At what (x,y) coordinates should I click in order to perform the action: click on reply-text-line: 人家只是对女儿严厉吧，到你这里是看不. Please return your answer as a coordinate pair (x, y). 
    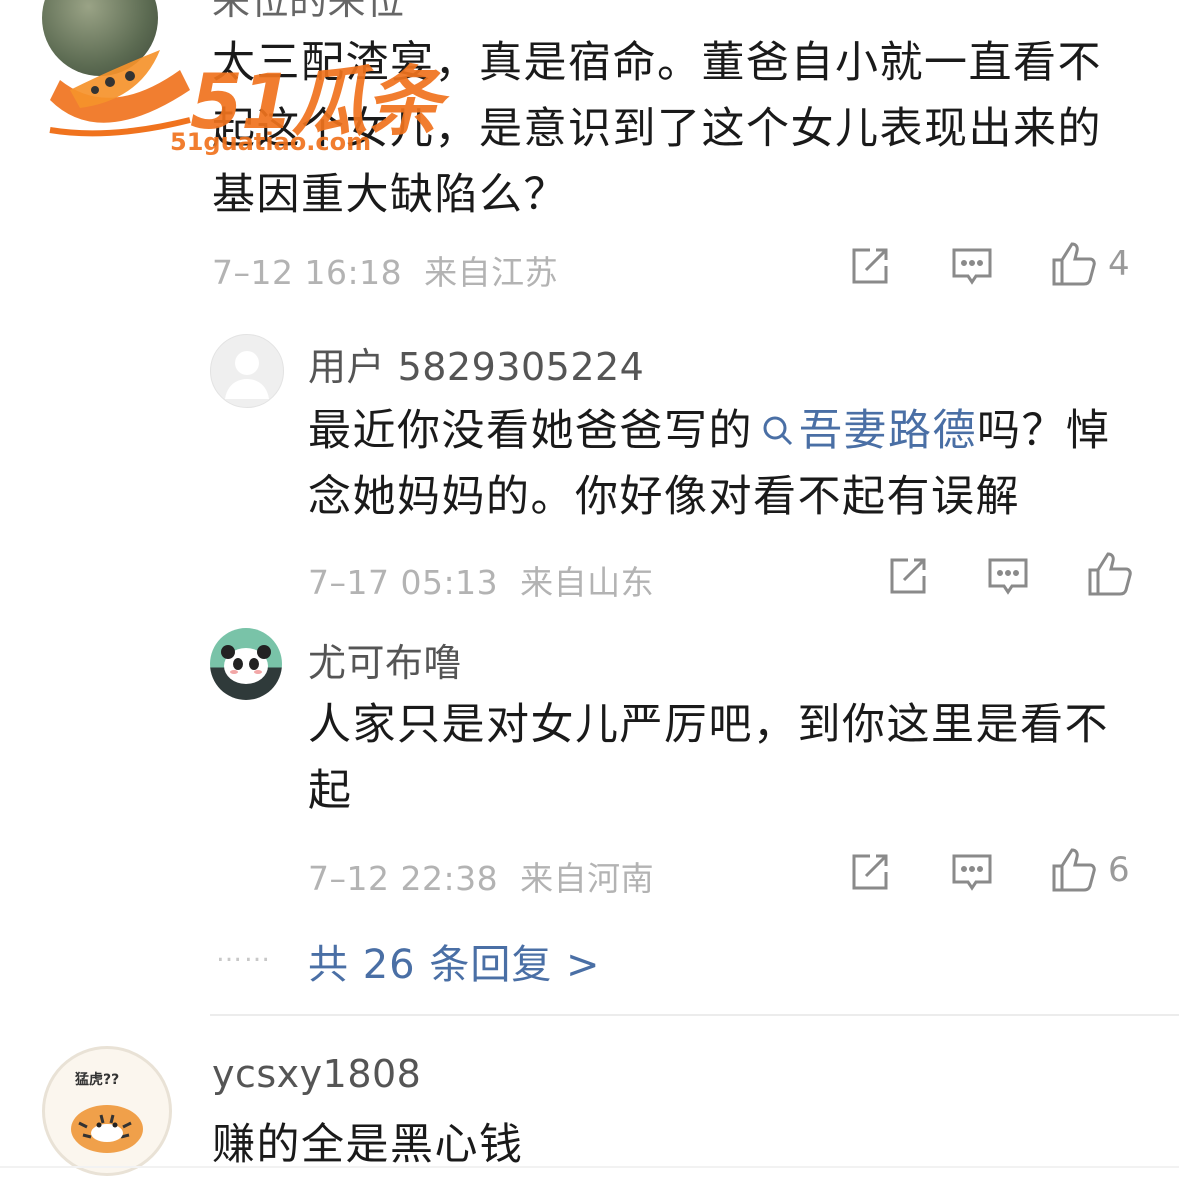
    Looking at the image, I should click on (708, 725).